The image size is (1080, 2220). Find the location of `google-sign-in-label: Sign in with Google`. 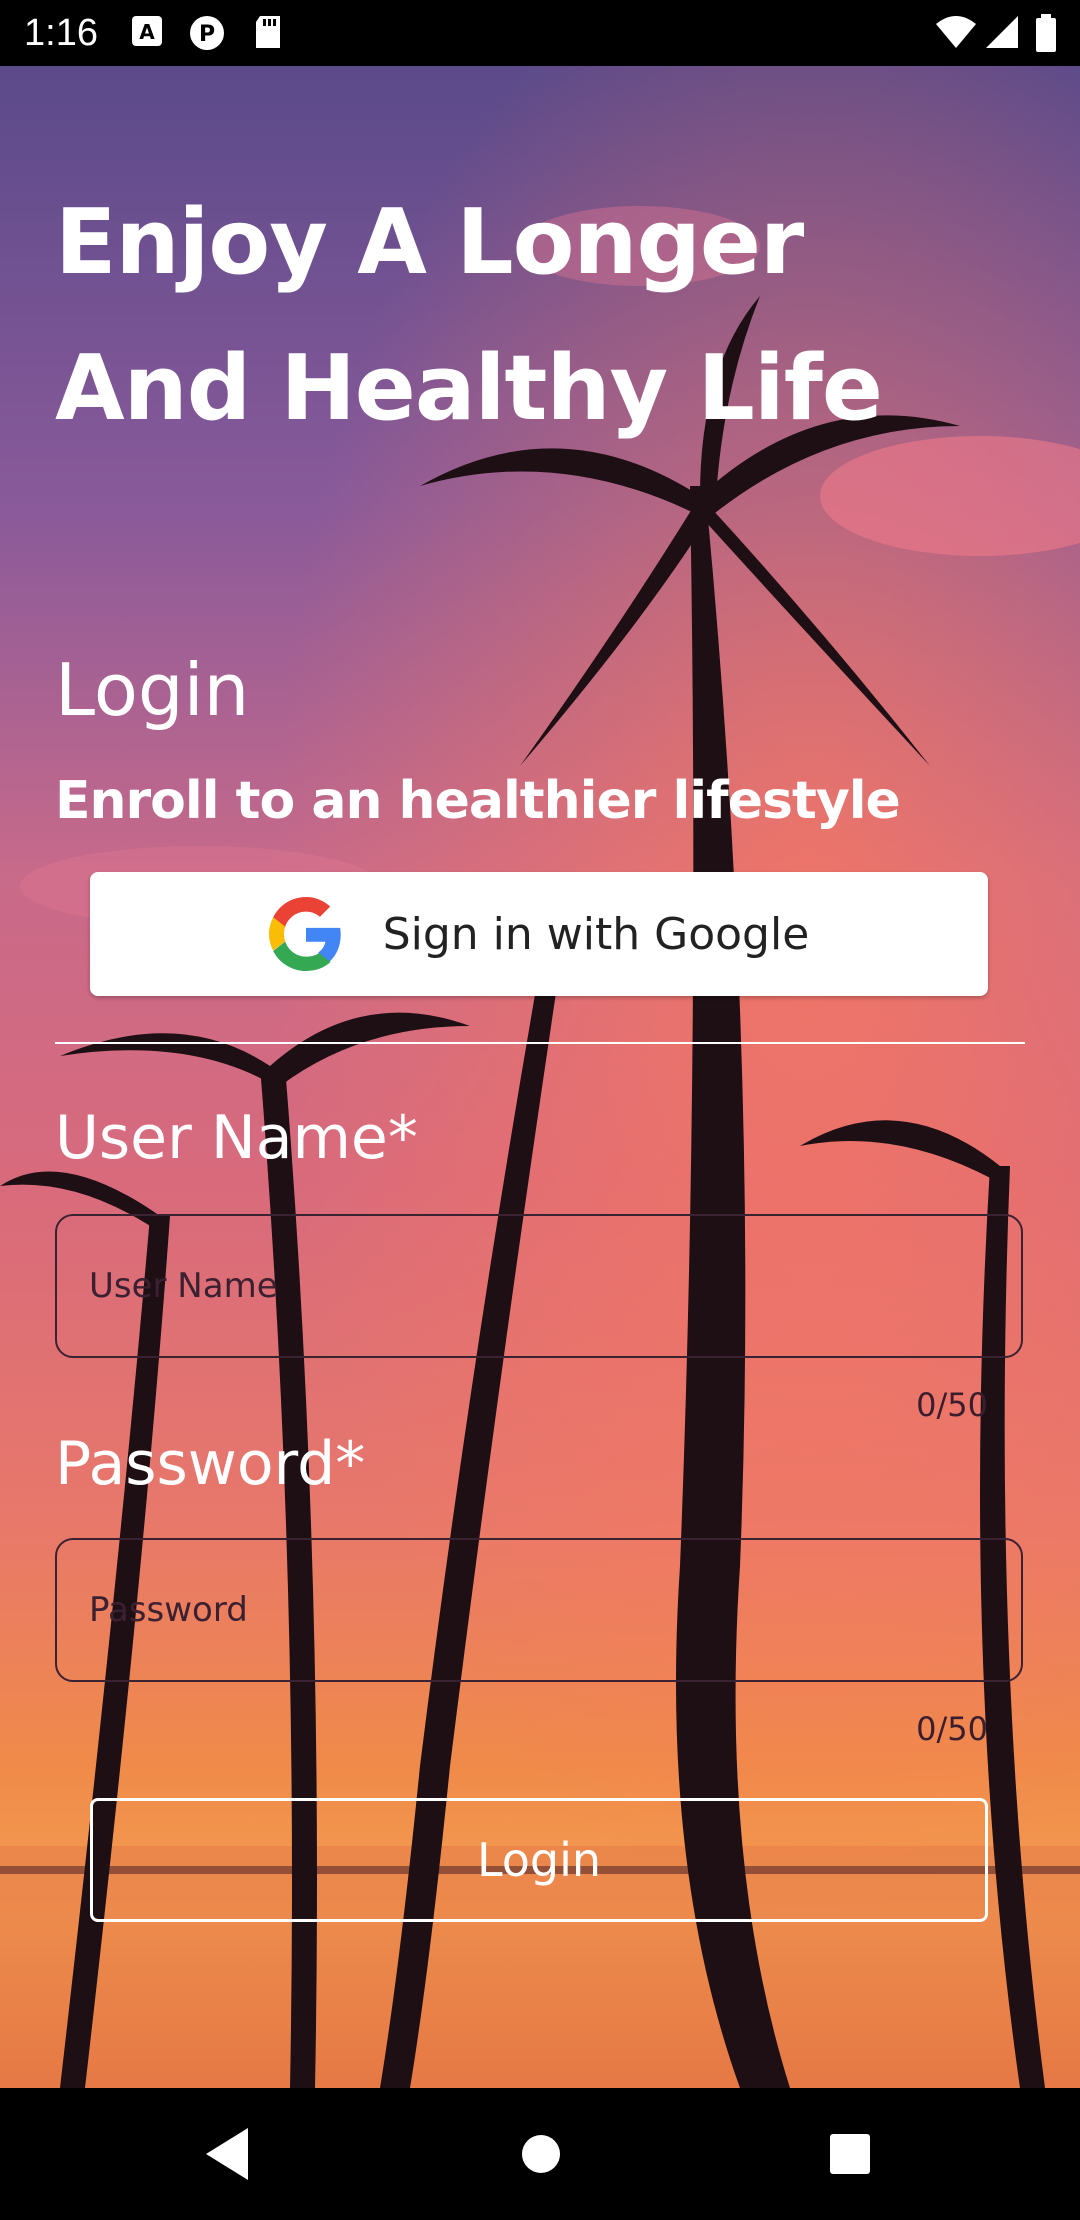

google-sign-in-label: Sign in with Google is located at coordinates (596, 934).